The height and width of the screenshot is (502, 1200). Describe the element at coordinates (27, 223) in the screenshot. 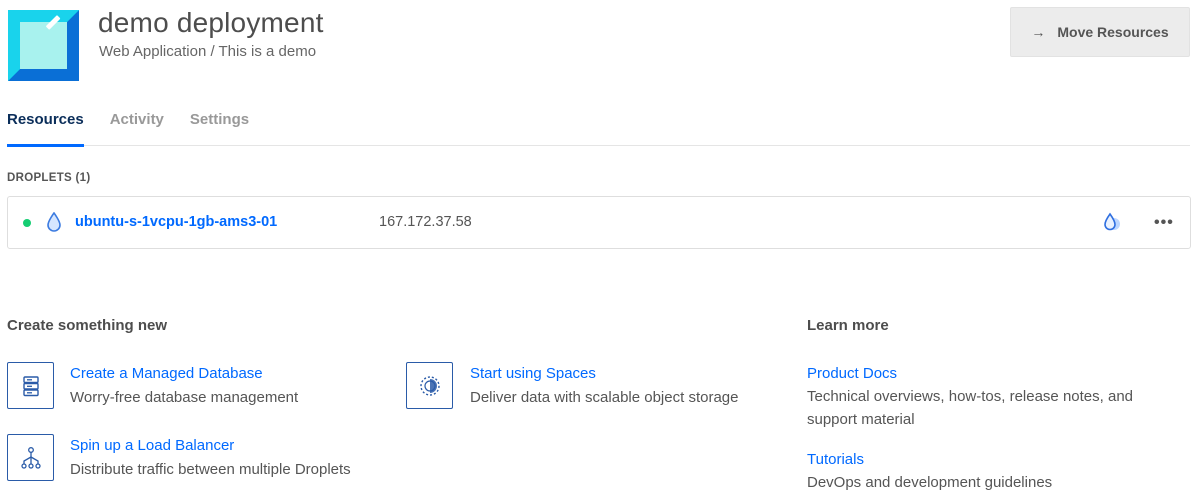

I see `status-indicator` at that location.